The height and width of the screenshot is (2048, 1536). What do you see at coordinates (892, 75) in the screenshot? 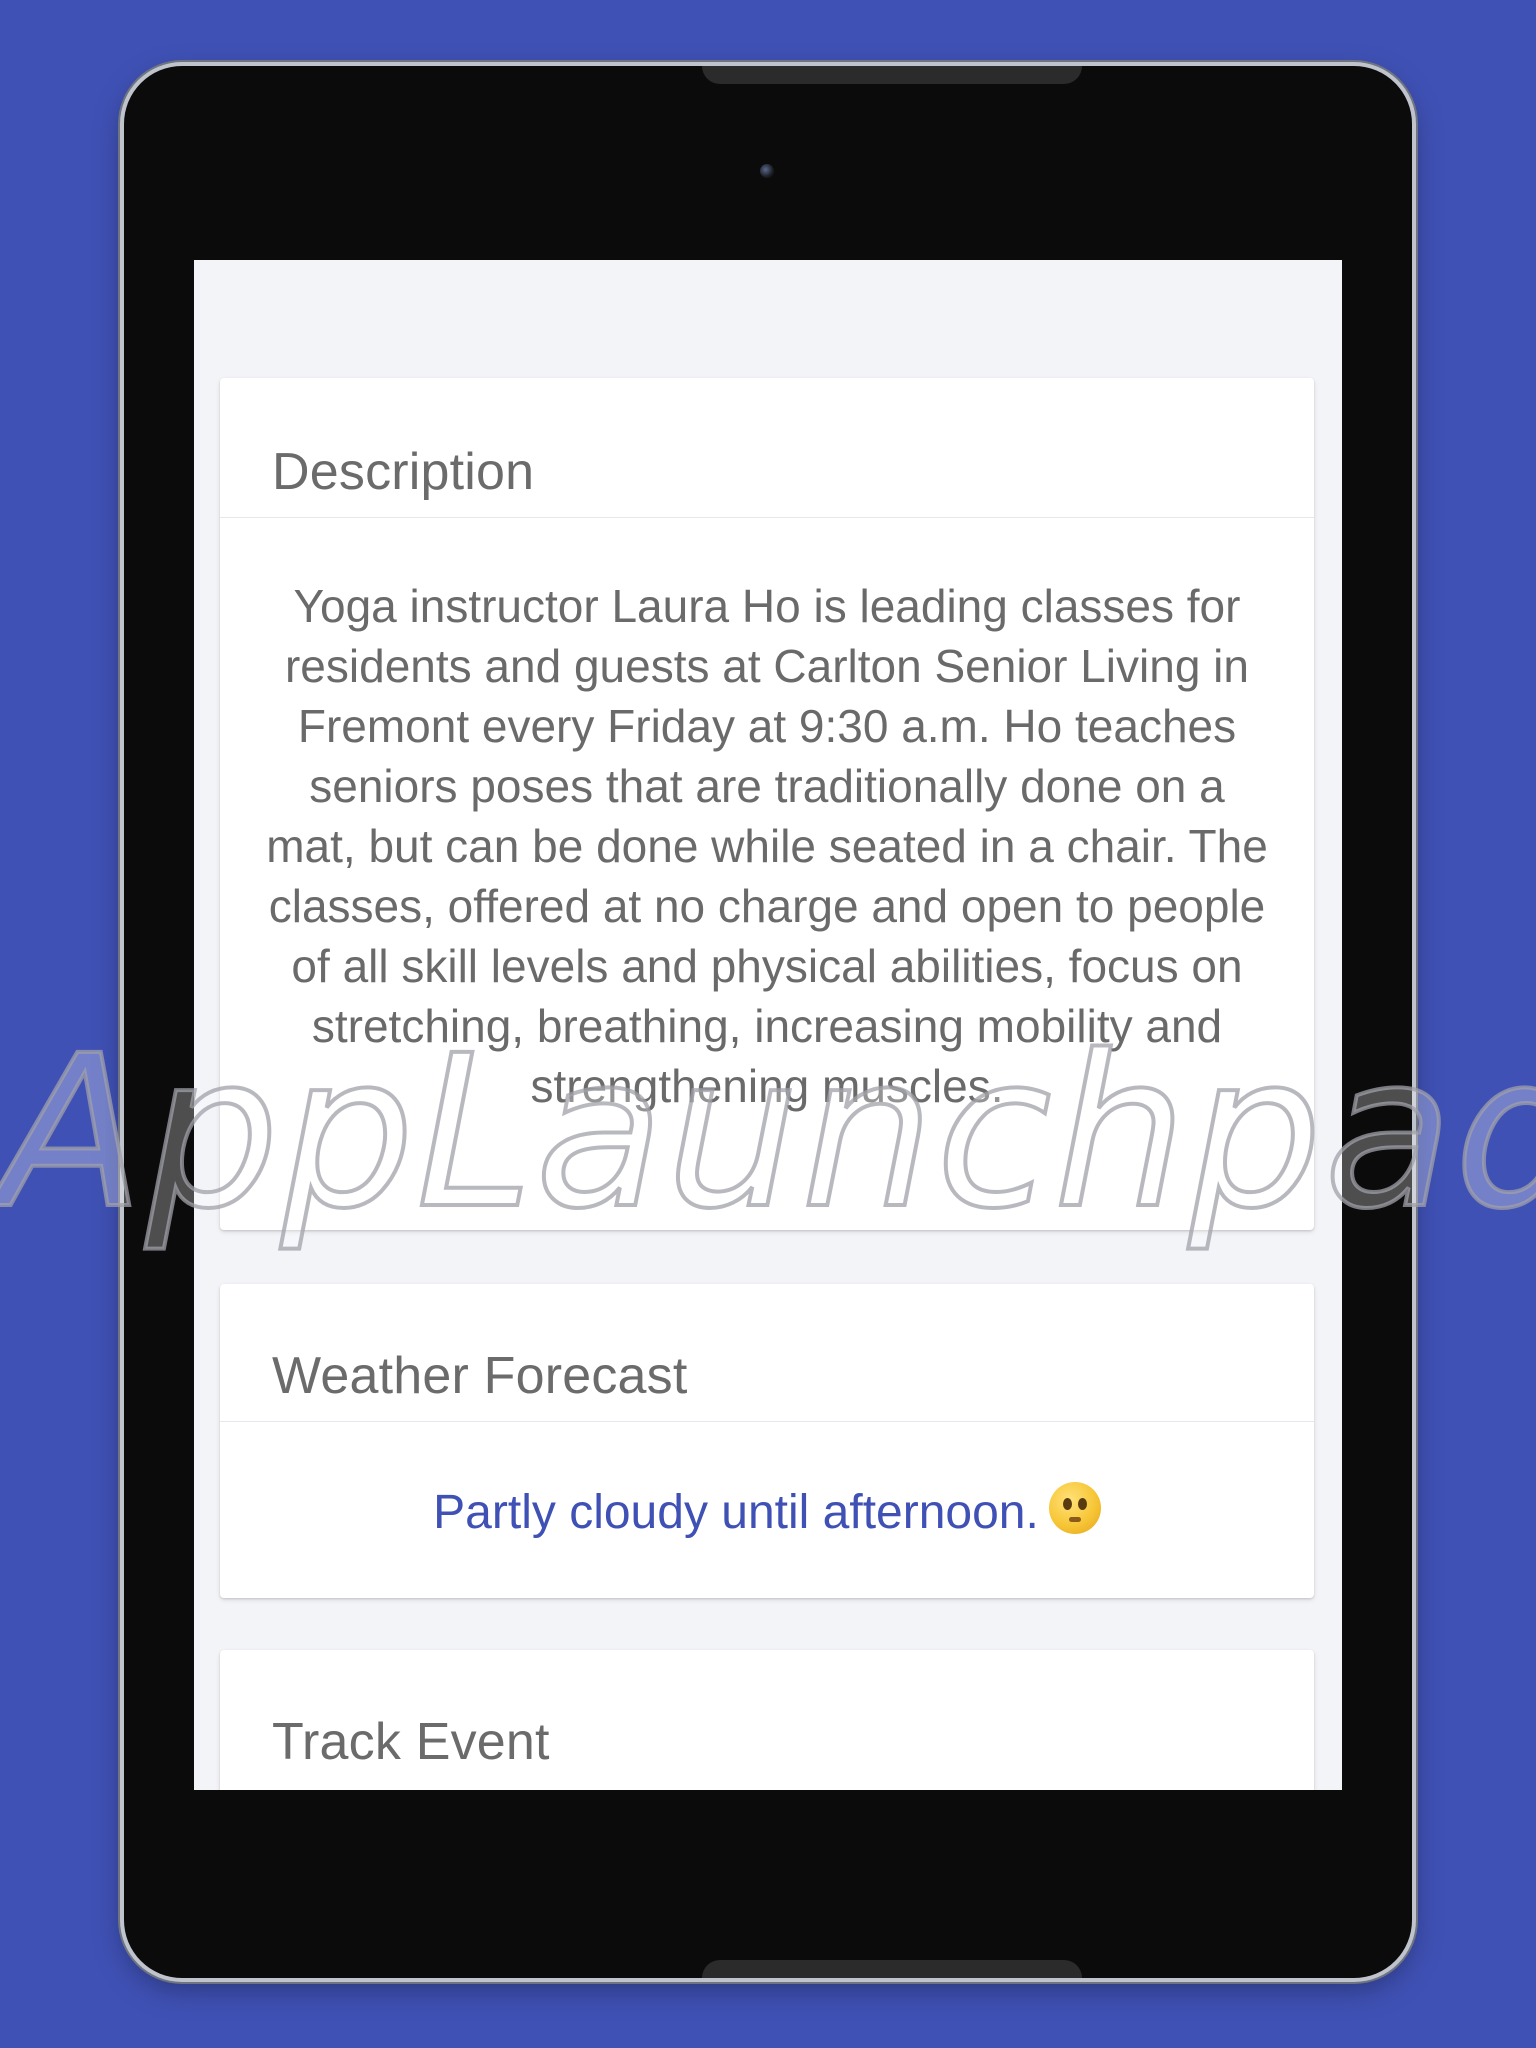
I see `tablet-top-bezel-detail` at bounding box center [892, 75].